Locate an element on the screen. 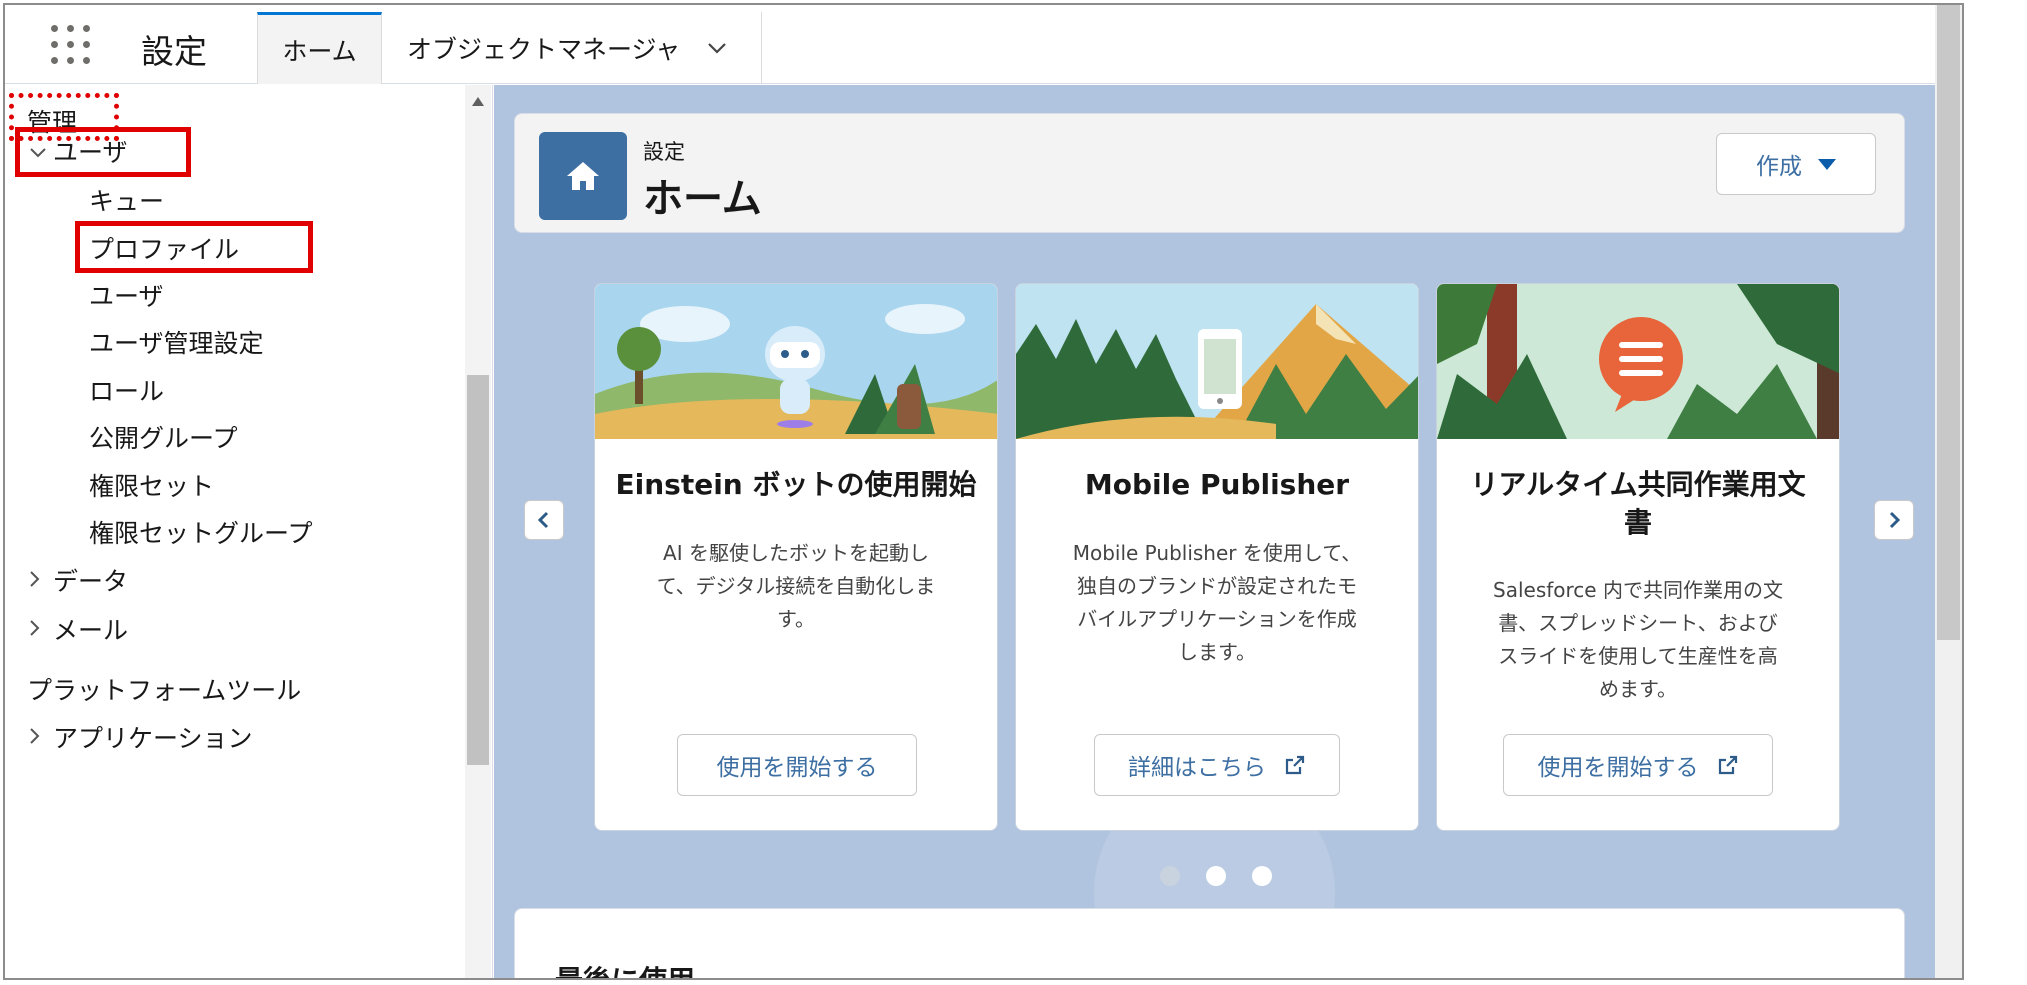 The width and height of the screenshot is (2027, 985). promo-card-title: リアルタイム共同作業用文 書 is located at coordinates (1638, 504).